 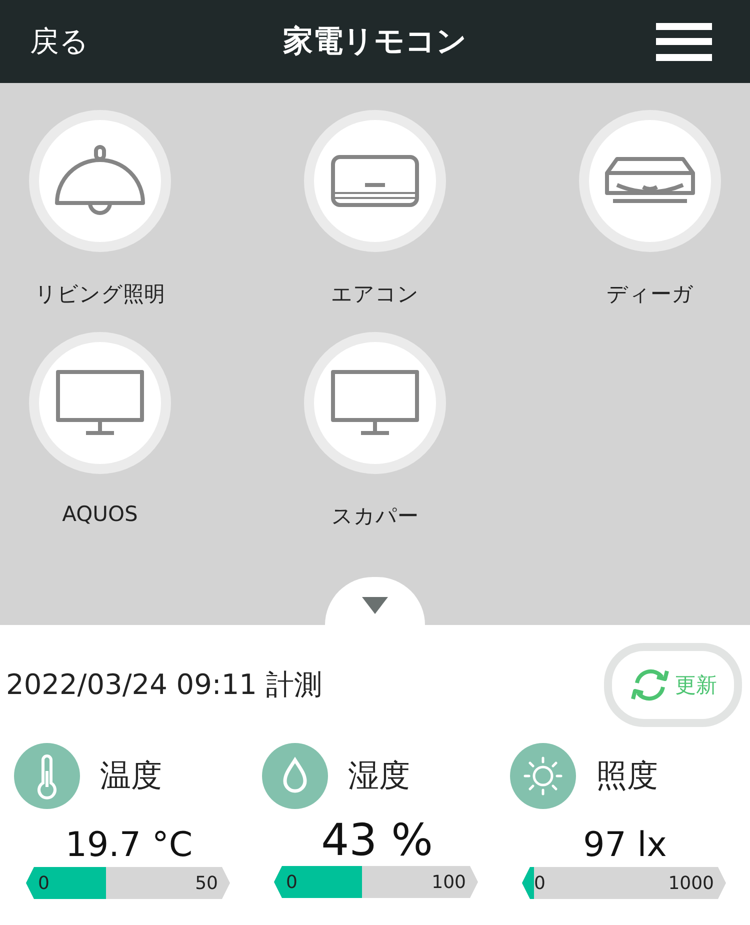 What do you see at coordinates (627, 776) in the screenshot?
I see `sensor-name: 照度` at bounding box center [627, 776].